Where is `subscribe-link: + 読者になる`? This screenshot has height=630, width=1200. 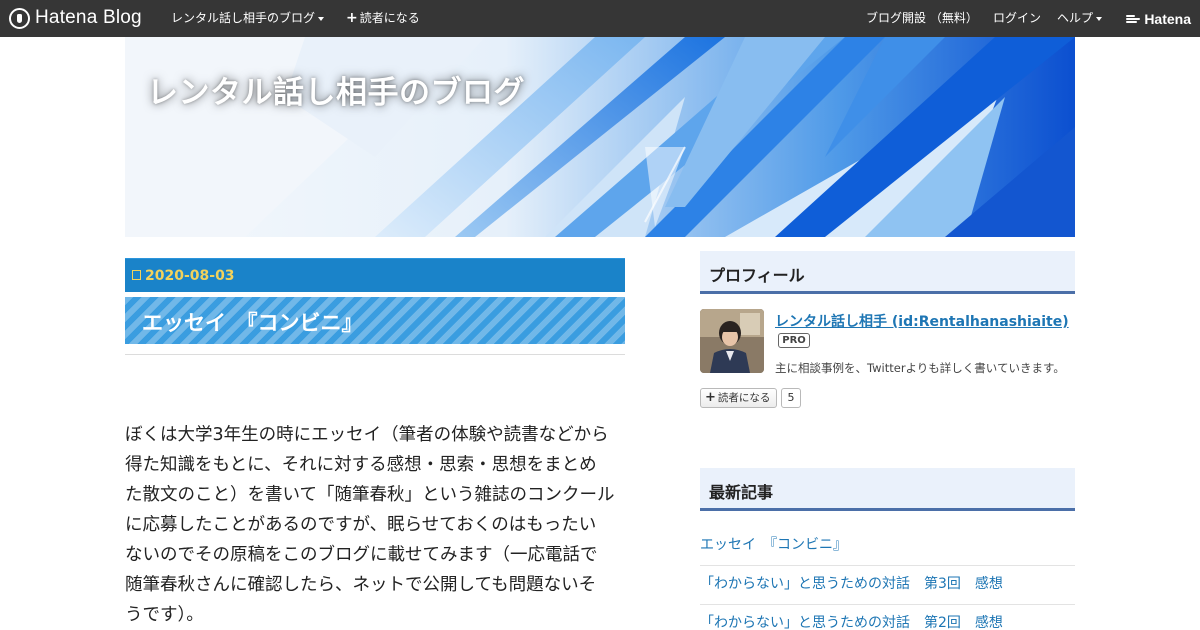 subscribe-link: + 読者になる is located at coordinates (383, 18).